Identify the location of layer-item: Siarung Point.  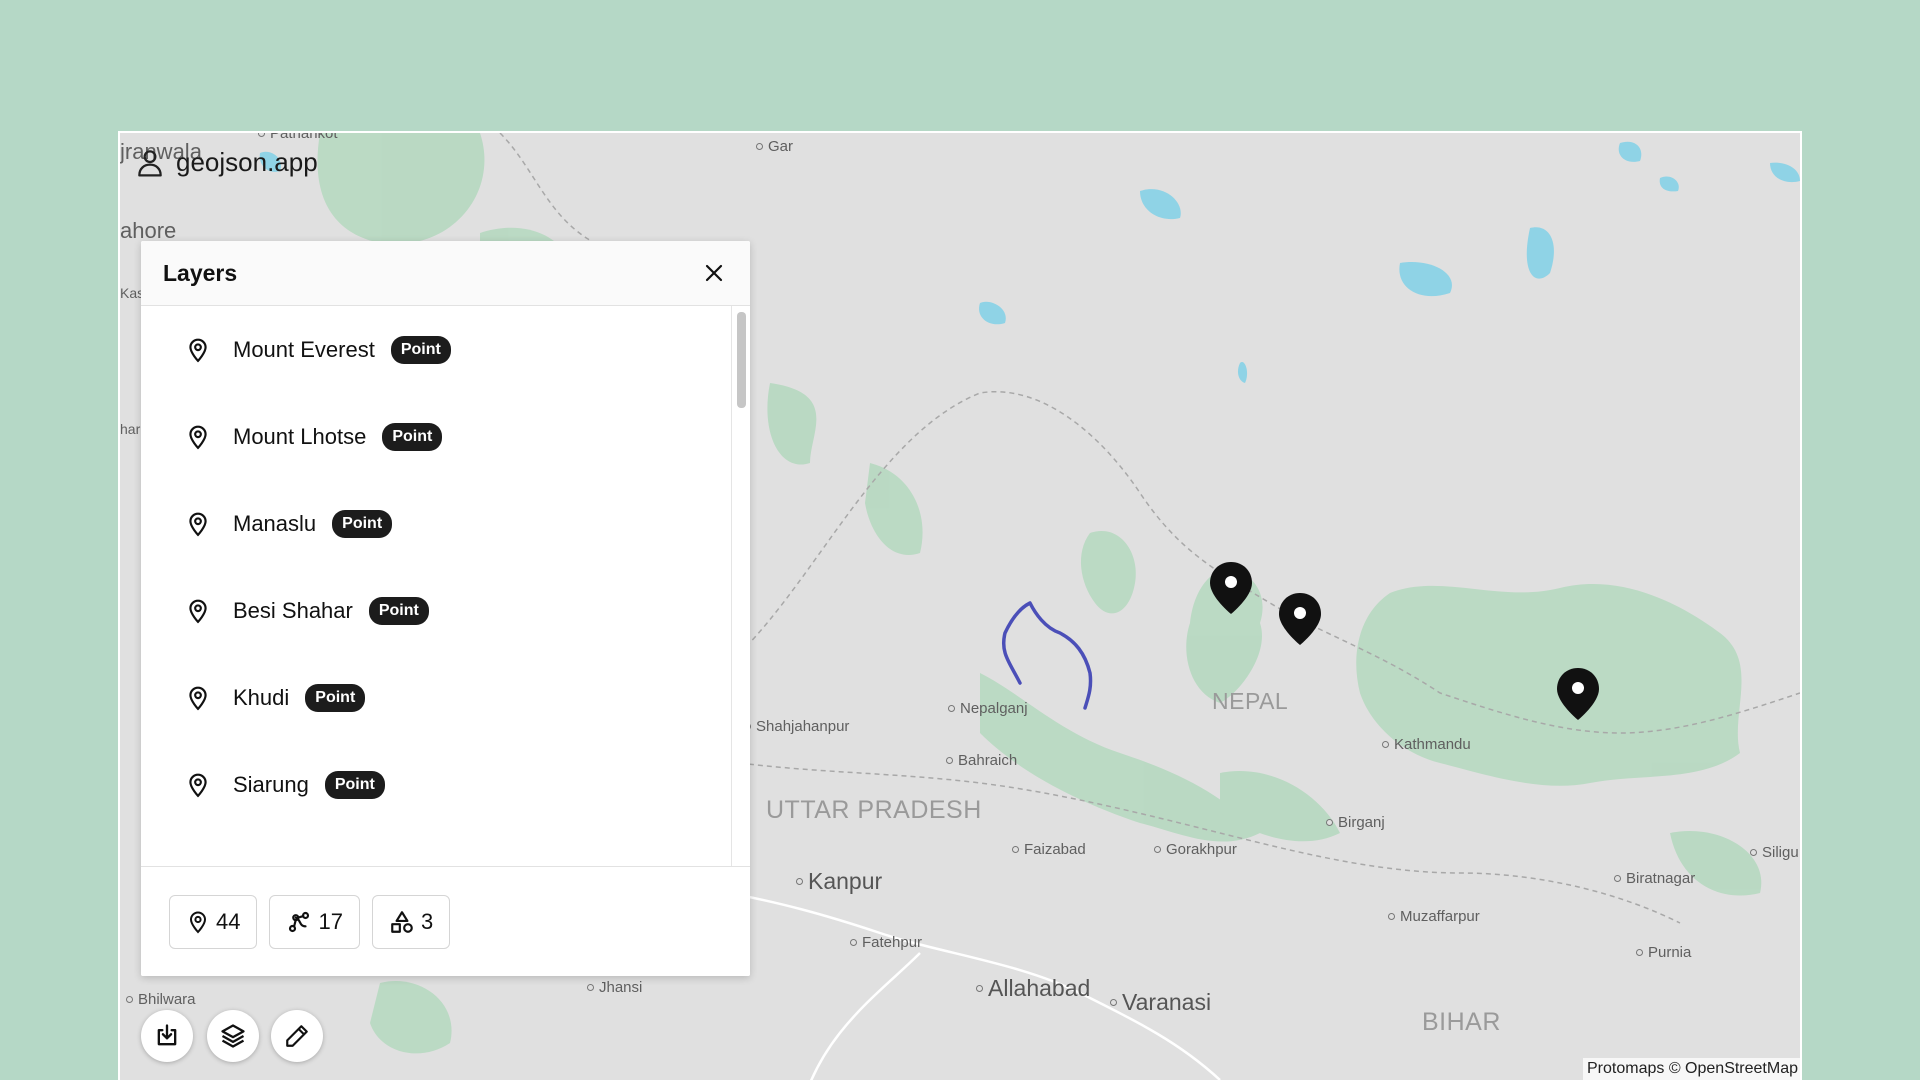
(445, 784).